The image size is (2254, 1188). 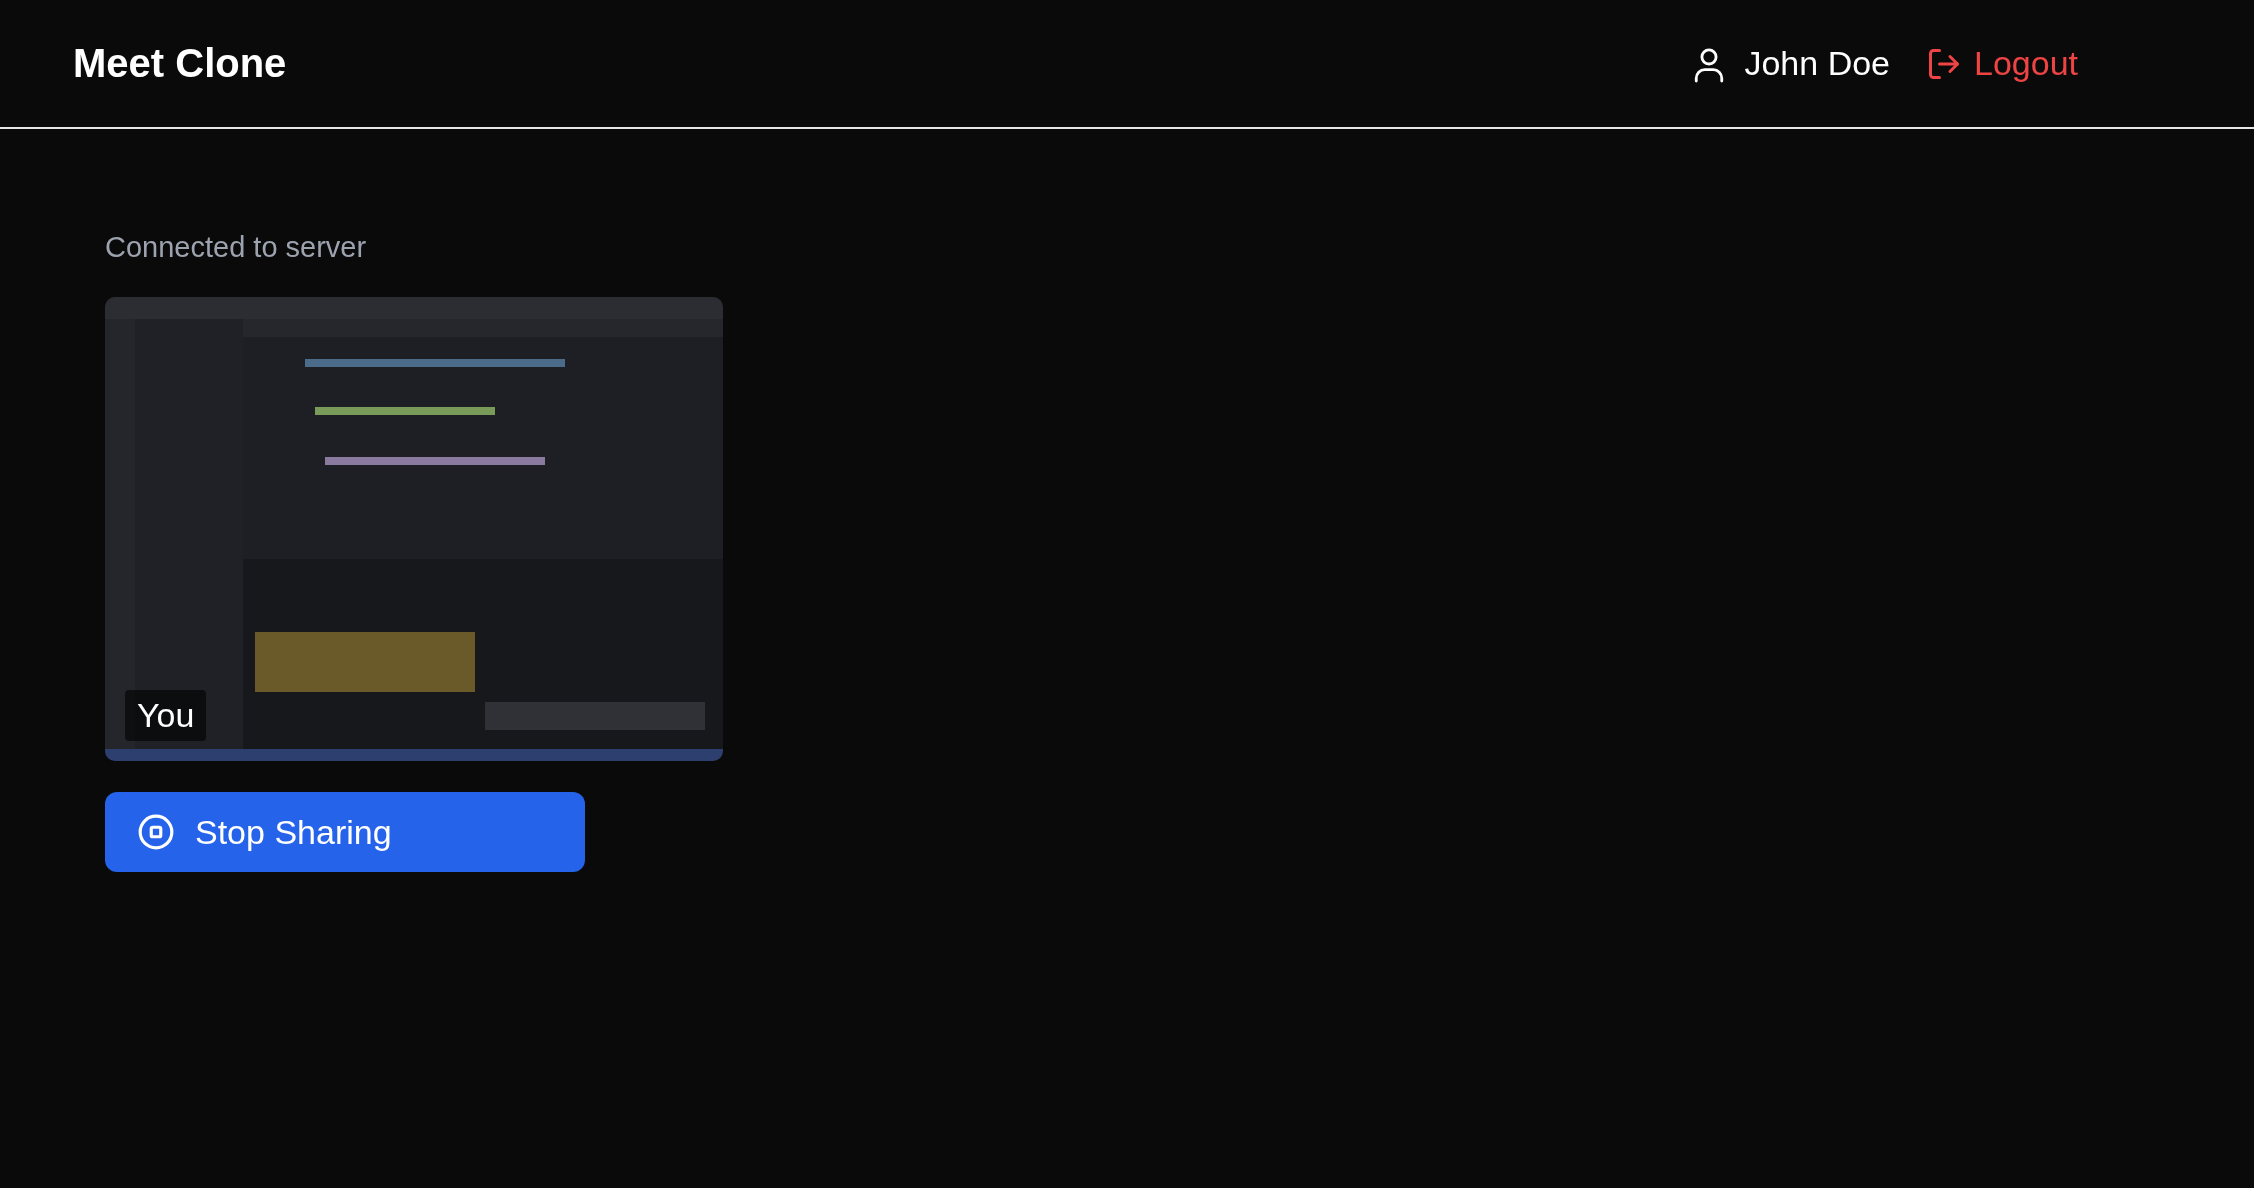 I want to click on user-name: John Doe, so click(x=1817, y=63).